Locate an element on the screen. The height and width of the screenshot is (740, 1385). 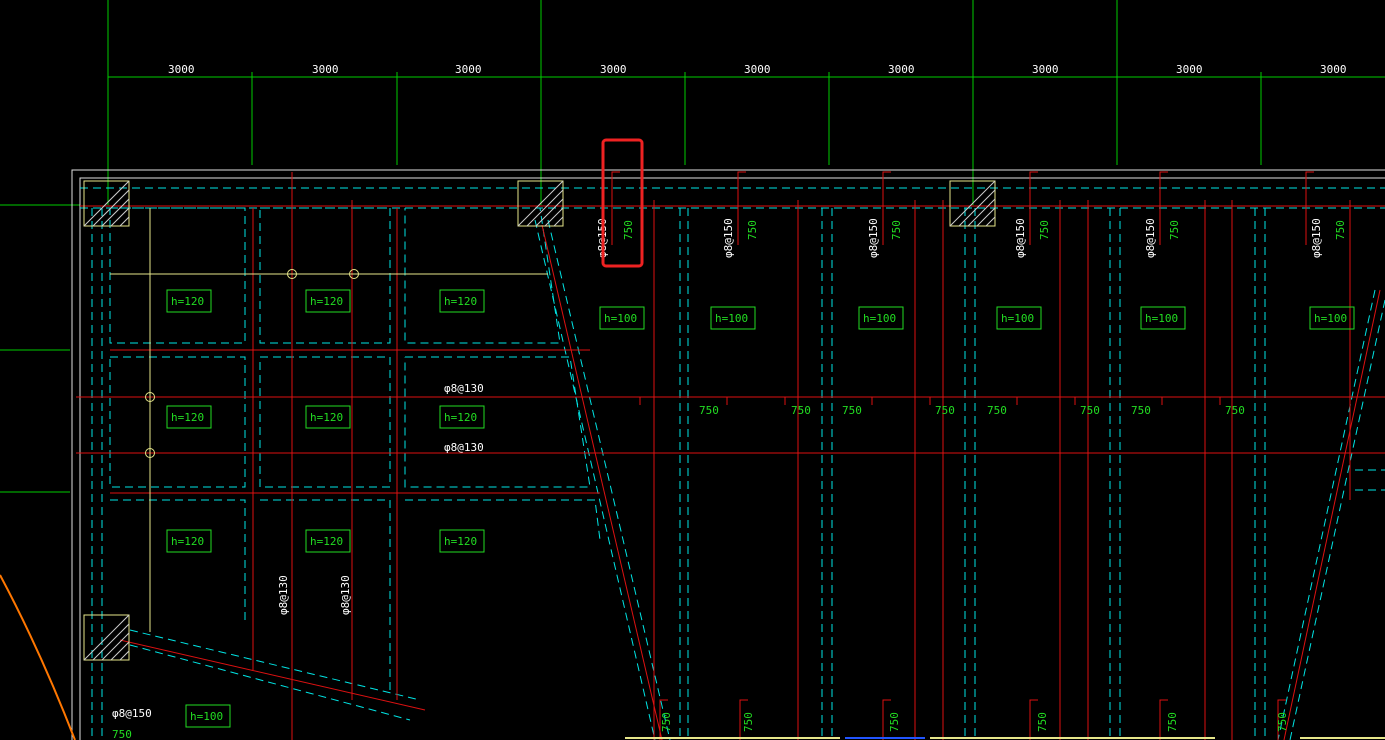
boundary-curve is located at coordinates (38, 657).